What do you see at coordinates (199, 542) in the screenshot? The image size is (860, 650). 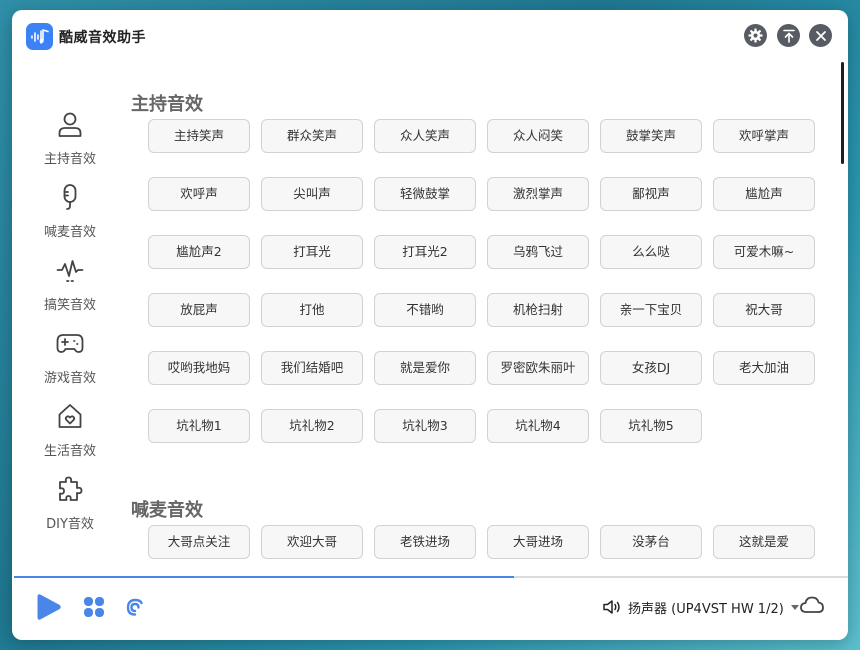 I see `sound-effect-button: 大哥点关注` at bounding box center [199, 542].